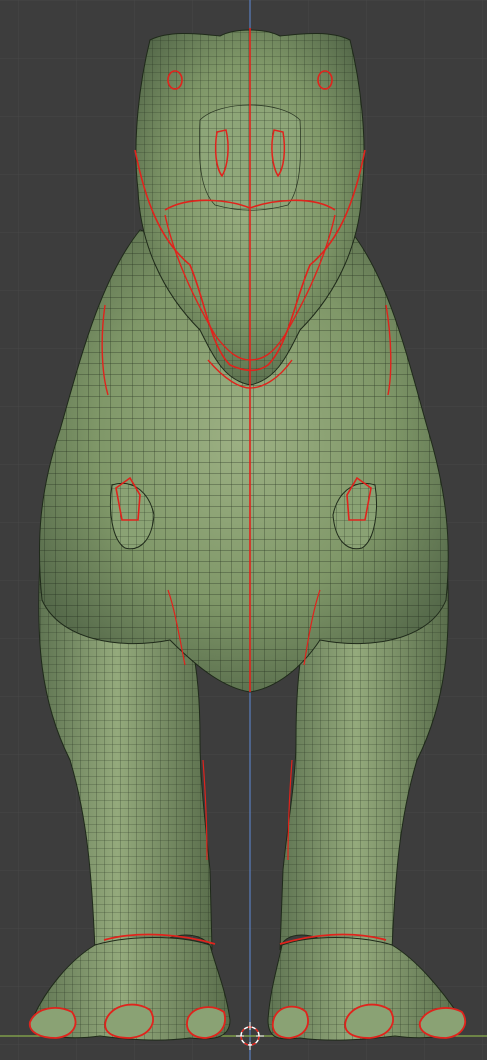 The width and height of the screenshot is (487, 1060). What do you see at coordinates (127, 1021) in the screenshot?
I see `left-toes` at bounding box center [127, 1021].